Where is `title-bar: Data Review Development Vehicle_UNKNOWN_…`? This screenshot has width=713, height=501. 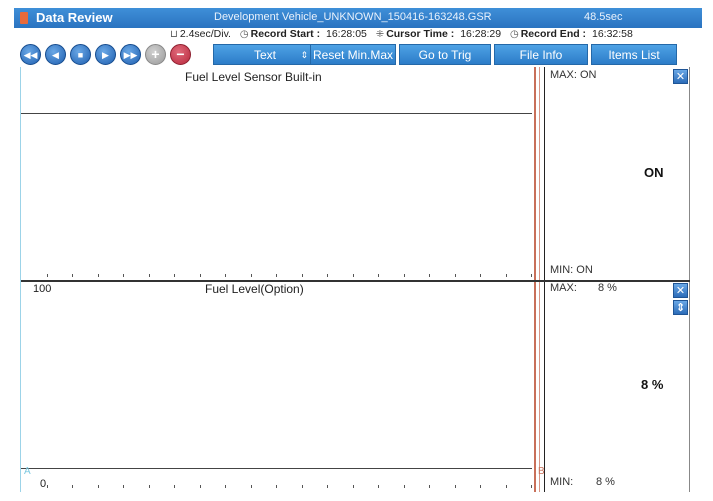 title-bar: Data Review Development Vehicle_UNKNOWN_… is located at coordinates (358, 18).